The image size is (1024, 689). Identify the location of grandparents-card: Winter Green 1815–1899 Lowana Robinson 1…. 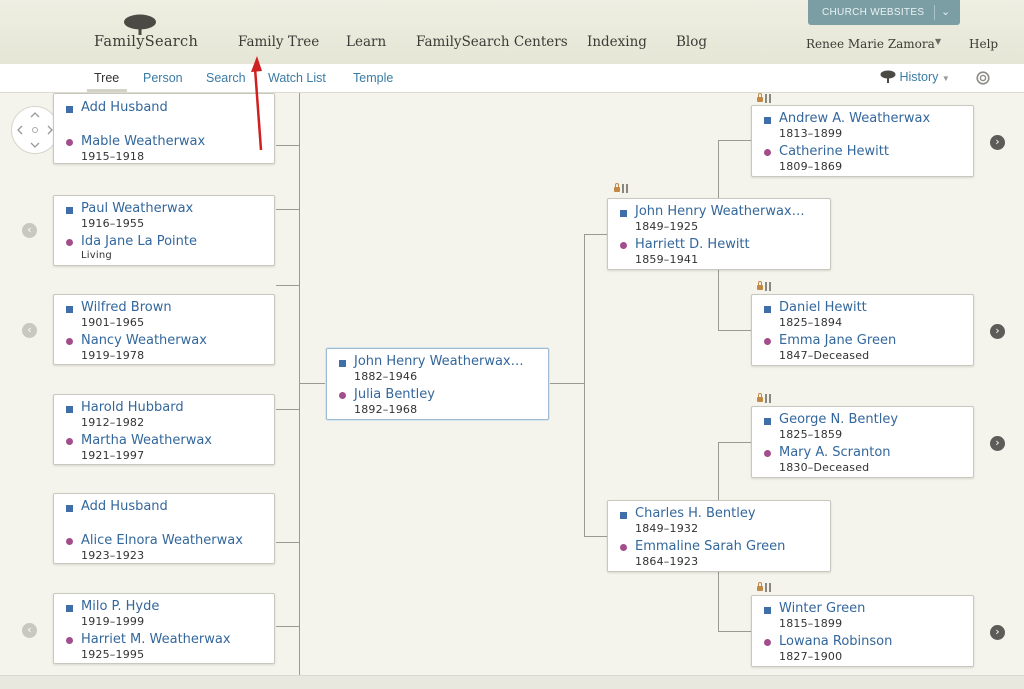
(862, 631).